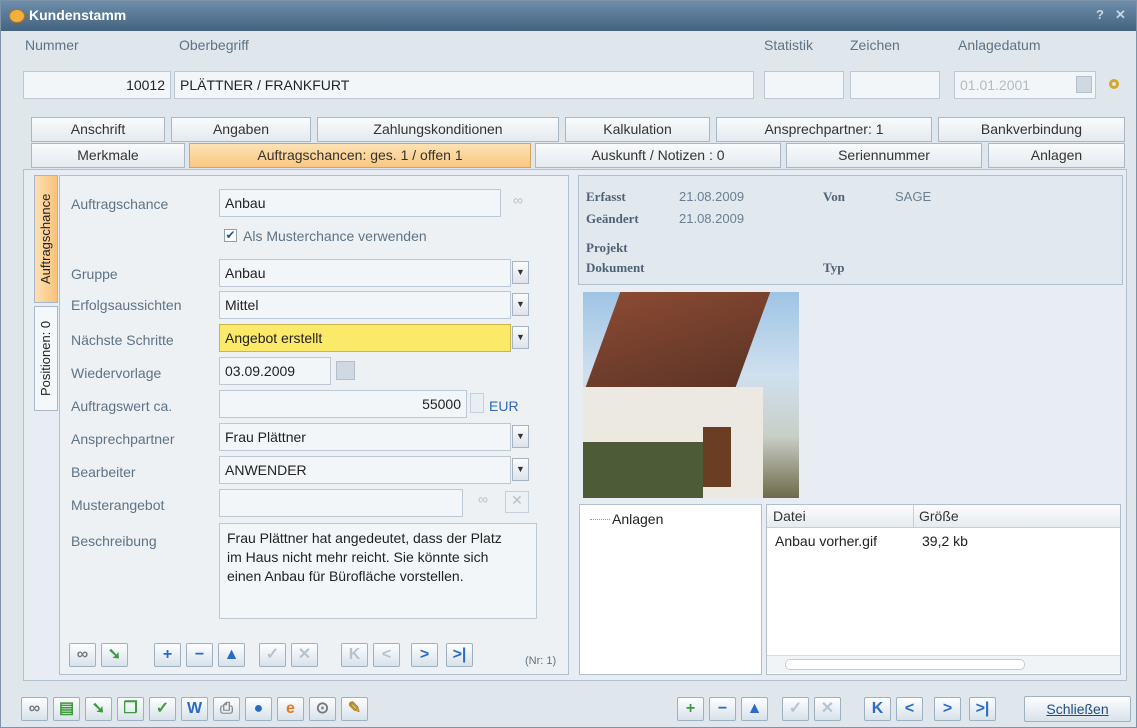 Image resolution: width=1137 pixels, height=728 pixels. What do you see at coordinates (46, 358) in the screenshot?
I see `side-tab-positionen: Positionen: 0` at bounding box center [46, 358].